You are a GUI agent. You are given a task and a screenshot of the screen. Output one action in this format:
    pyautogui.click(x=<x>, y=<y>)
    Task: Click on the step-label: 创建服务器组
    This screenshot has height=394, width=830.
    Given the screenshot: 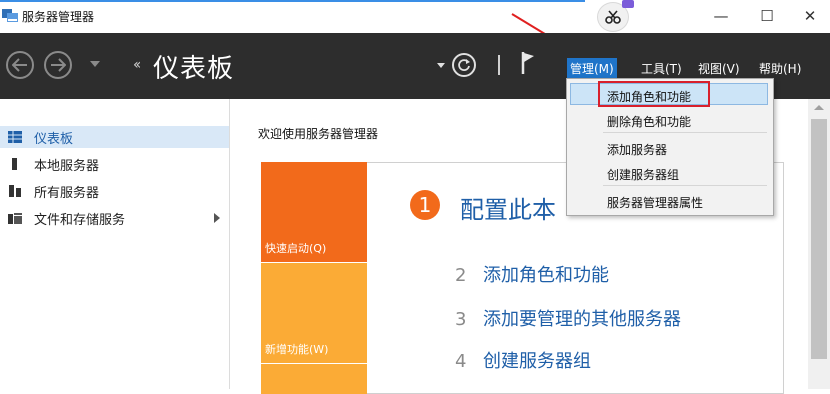 What is the action you would take?
    pyautogui.click(x=537, y=361)
    